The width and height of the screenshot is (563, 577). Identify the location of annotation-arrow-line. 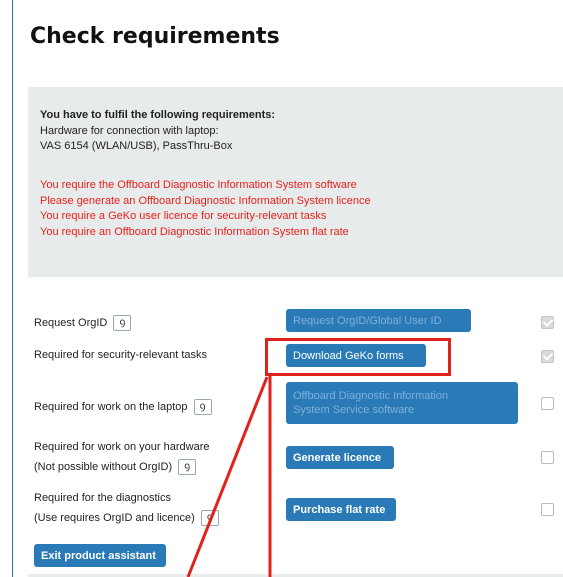
(227, 476).